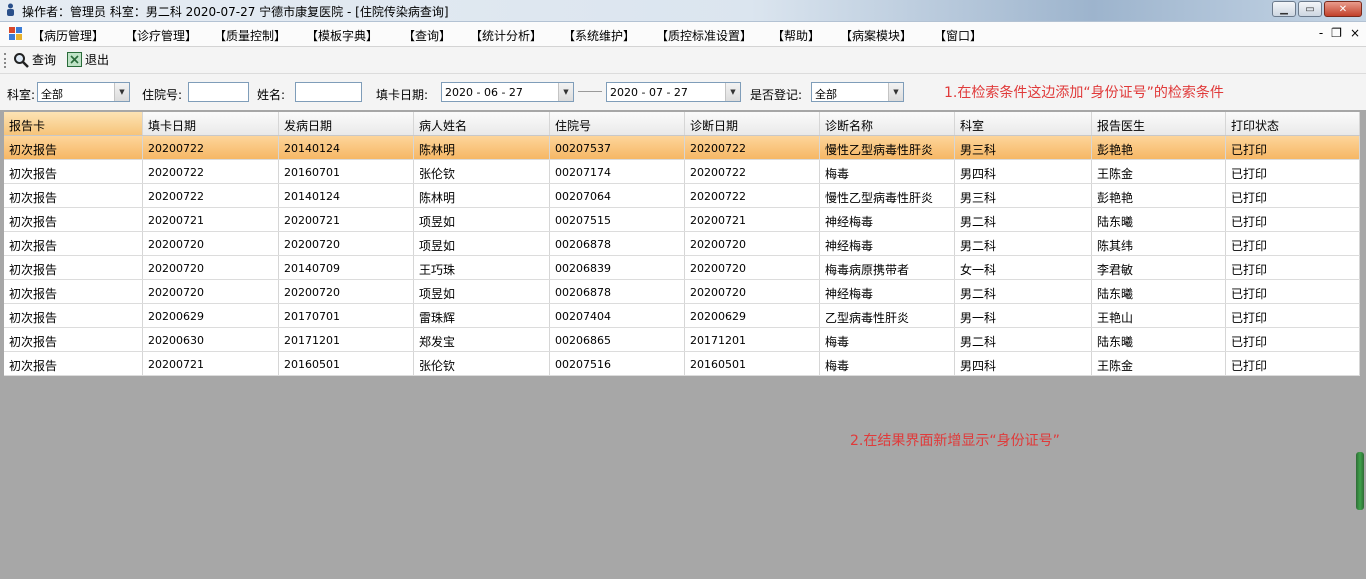 The image size is (1366, 579). I want to click on menu-item-query: 【查询】, so click(427, 35).